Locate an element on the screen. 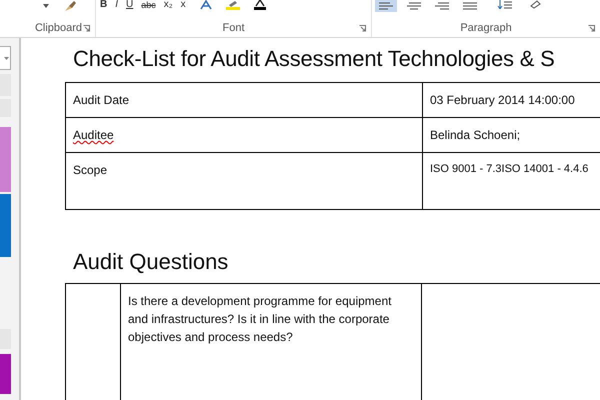 The width and height of the screenshot is (600, 400). group-label: Font is located at coordinates (233, 28).